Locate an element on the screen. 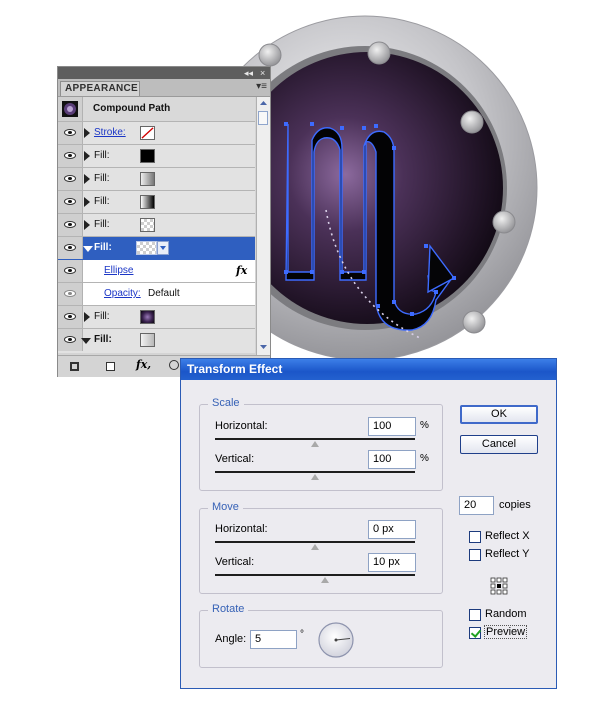  angle-dial-icon is located at coordinates (336, 640).